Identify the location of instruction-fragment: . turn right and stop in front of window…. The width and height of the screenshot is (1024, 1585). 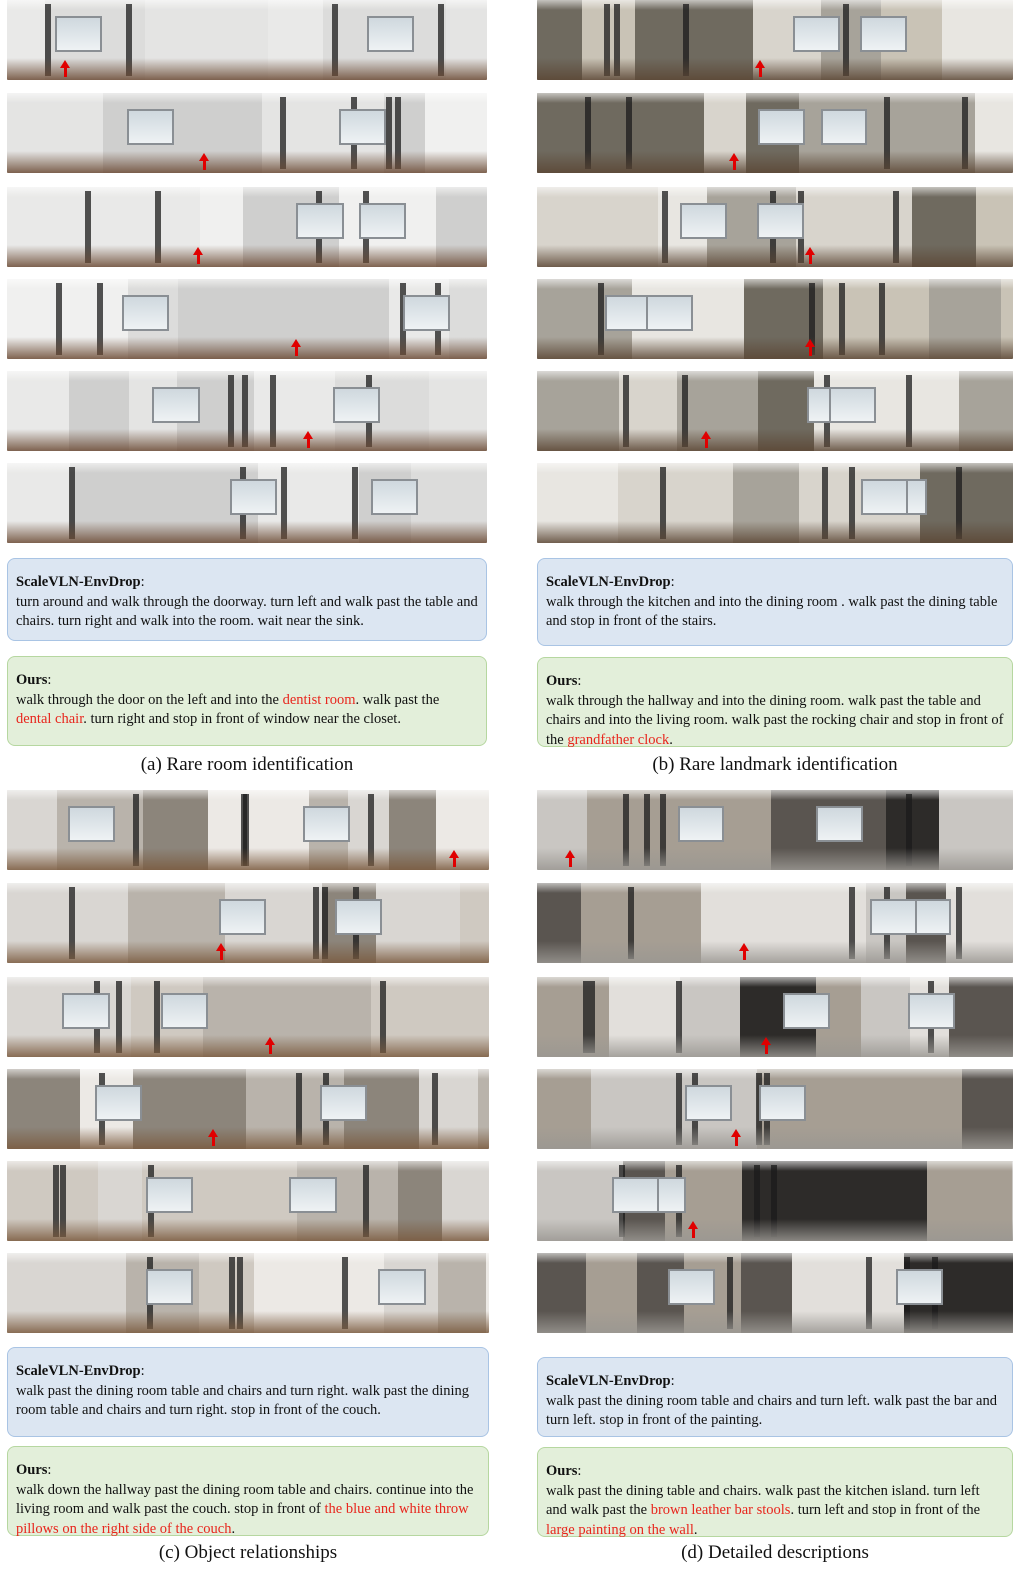
(242, 719).